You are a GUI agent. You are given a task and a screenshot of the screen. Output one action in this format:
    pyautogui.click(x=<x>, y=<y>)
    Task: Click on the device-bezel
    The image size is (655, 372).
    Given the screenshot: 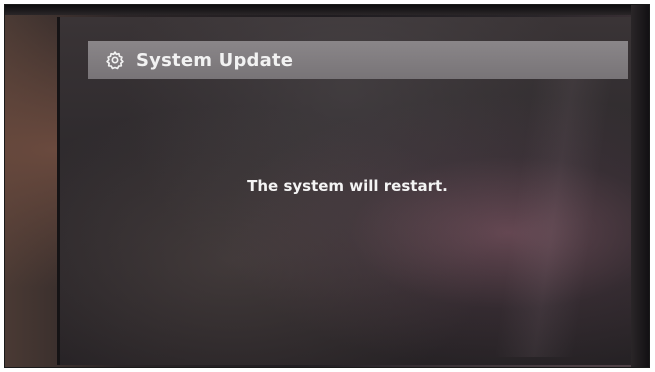 What is the action you would take?
    pyautogui.click(x=327, y=10)
    